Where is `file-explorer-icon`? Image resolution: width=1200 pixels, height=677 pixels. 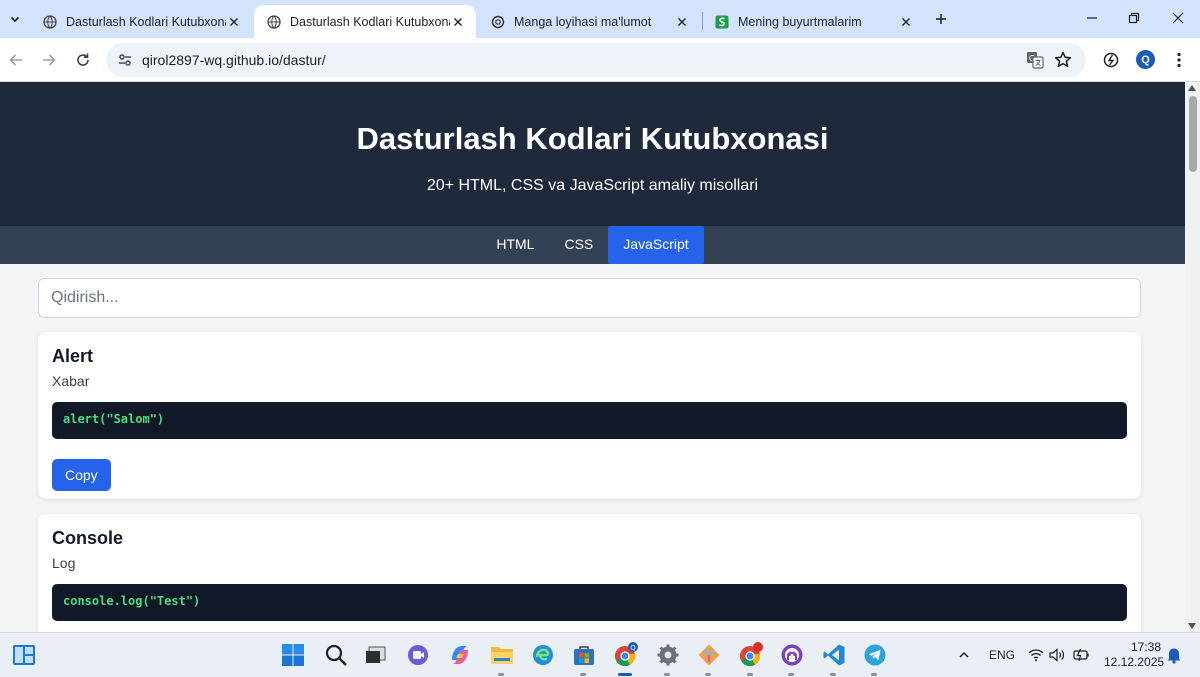
file-explorer-icon is located at coordinates (502, 655).